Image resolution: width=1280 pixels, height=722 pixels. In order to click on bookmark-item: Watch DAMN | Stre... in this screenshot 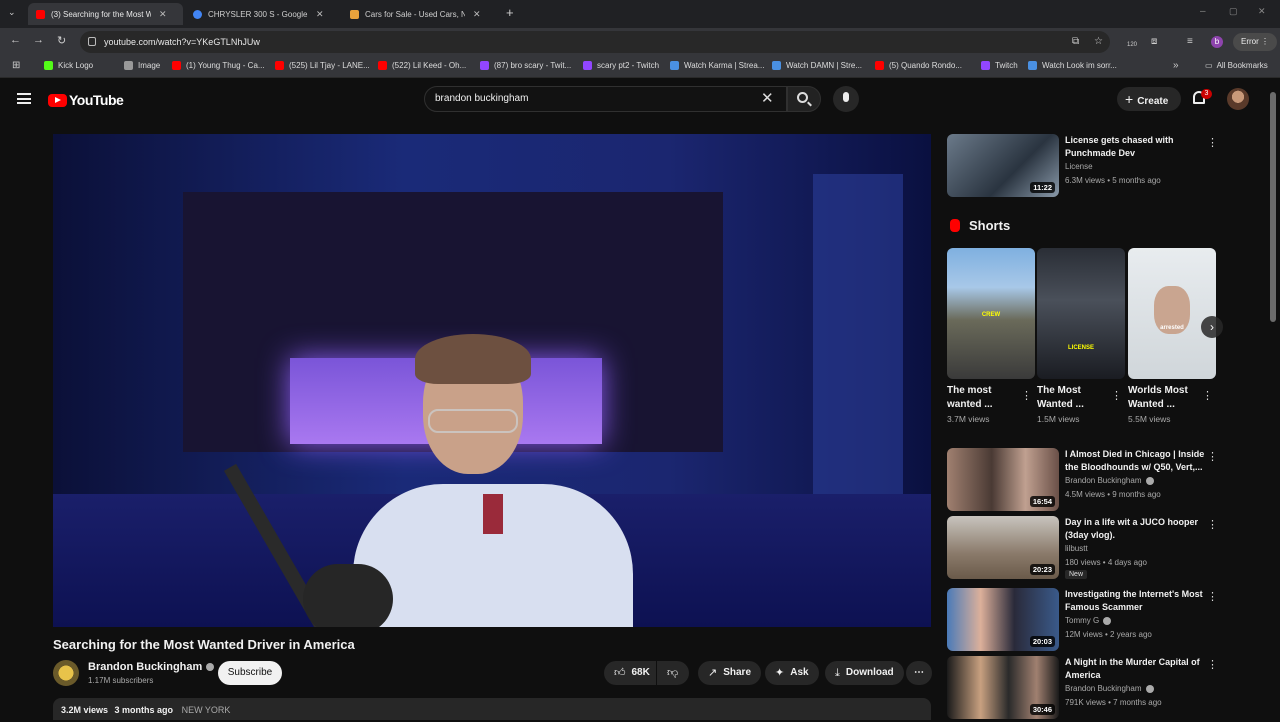, I will do `click(817, 65)`.